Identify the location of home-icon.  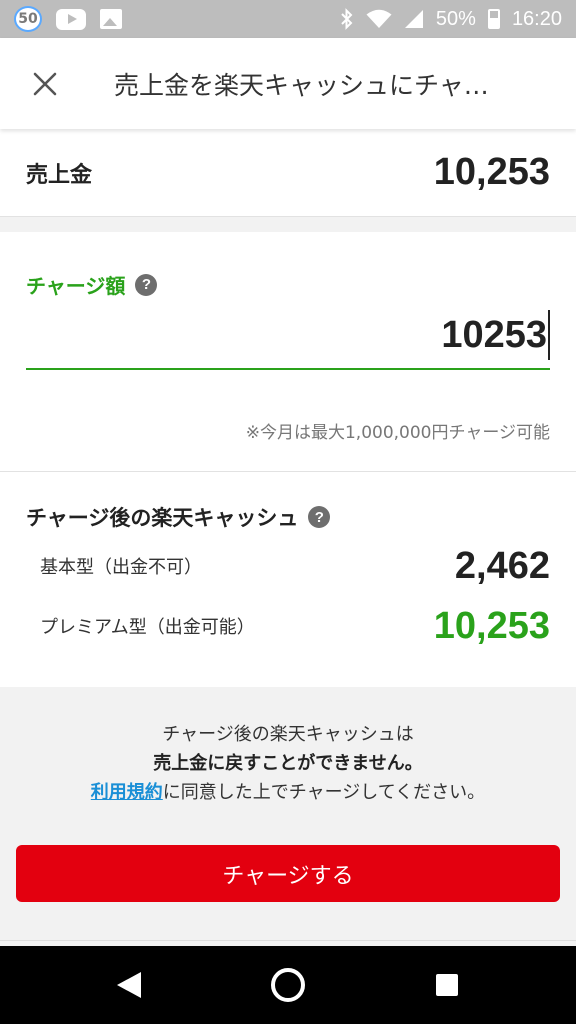
(287, 985).